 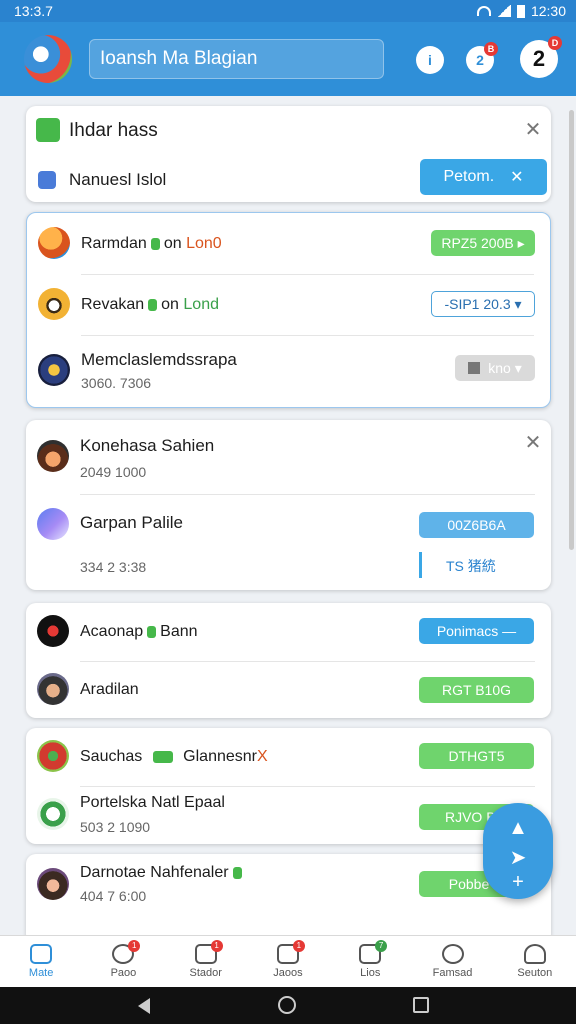 I want to click on row-subtitle: 3060. 7306, so click(x=116, y=383).